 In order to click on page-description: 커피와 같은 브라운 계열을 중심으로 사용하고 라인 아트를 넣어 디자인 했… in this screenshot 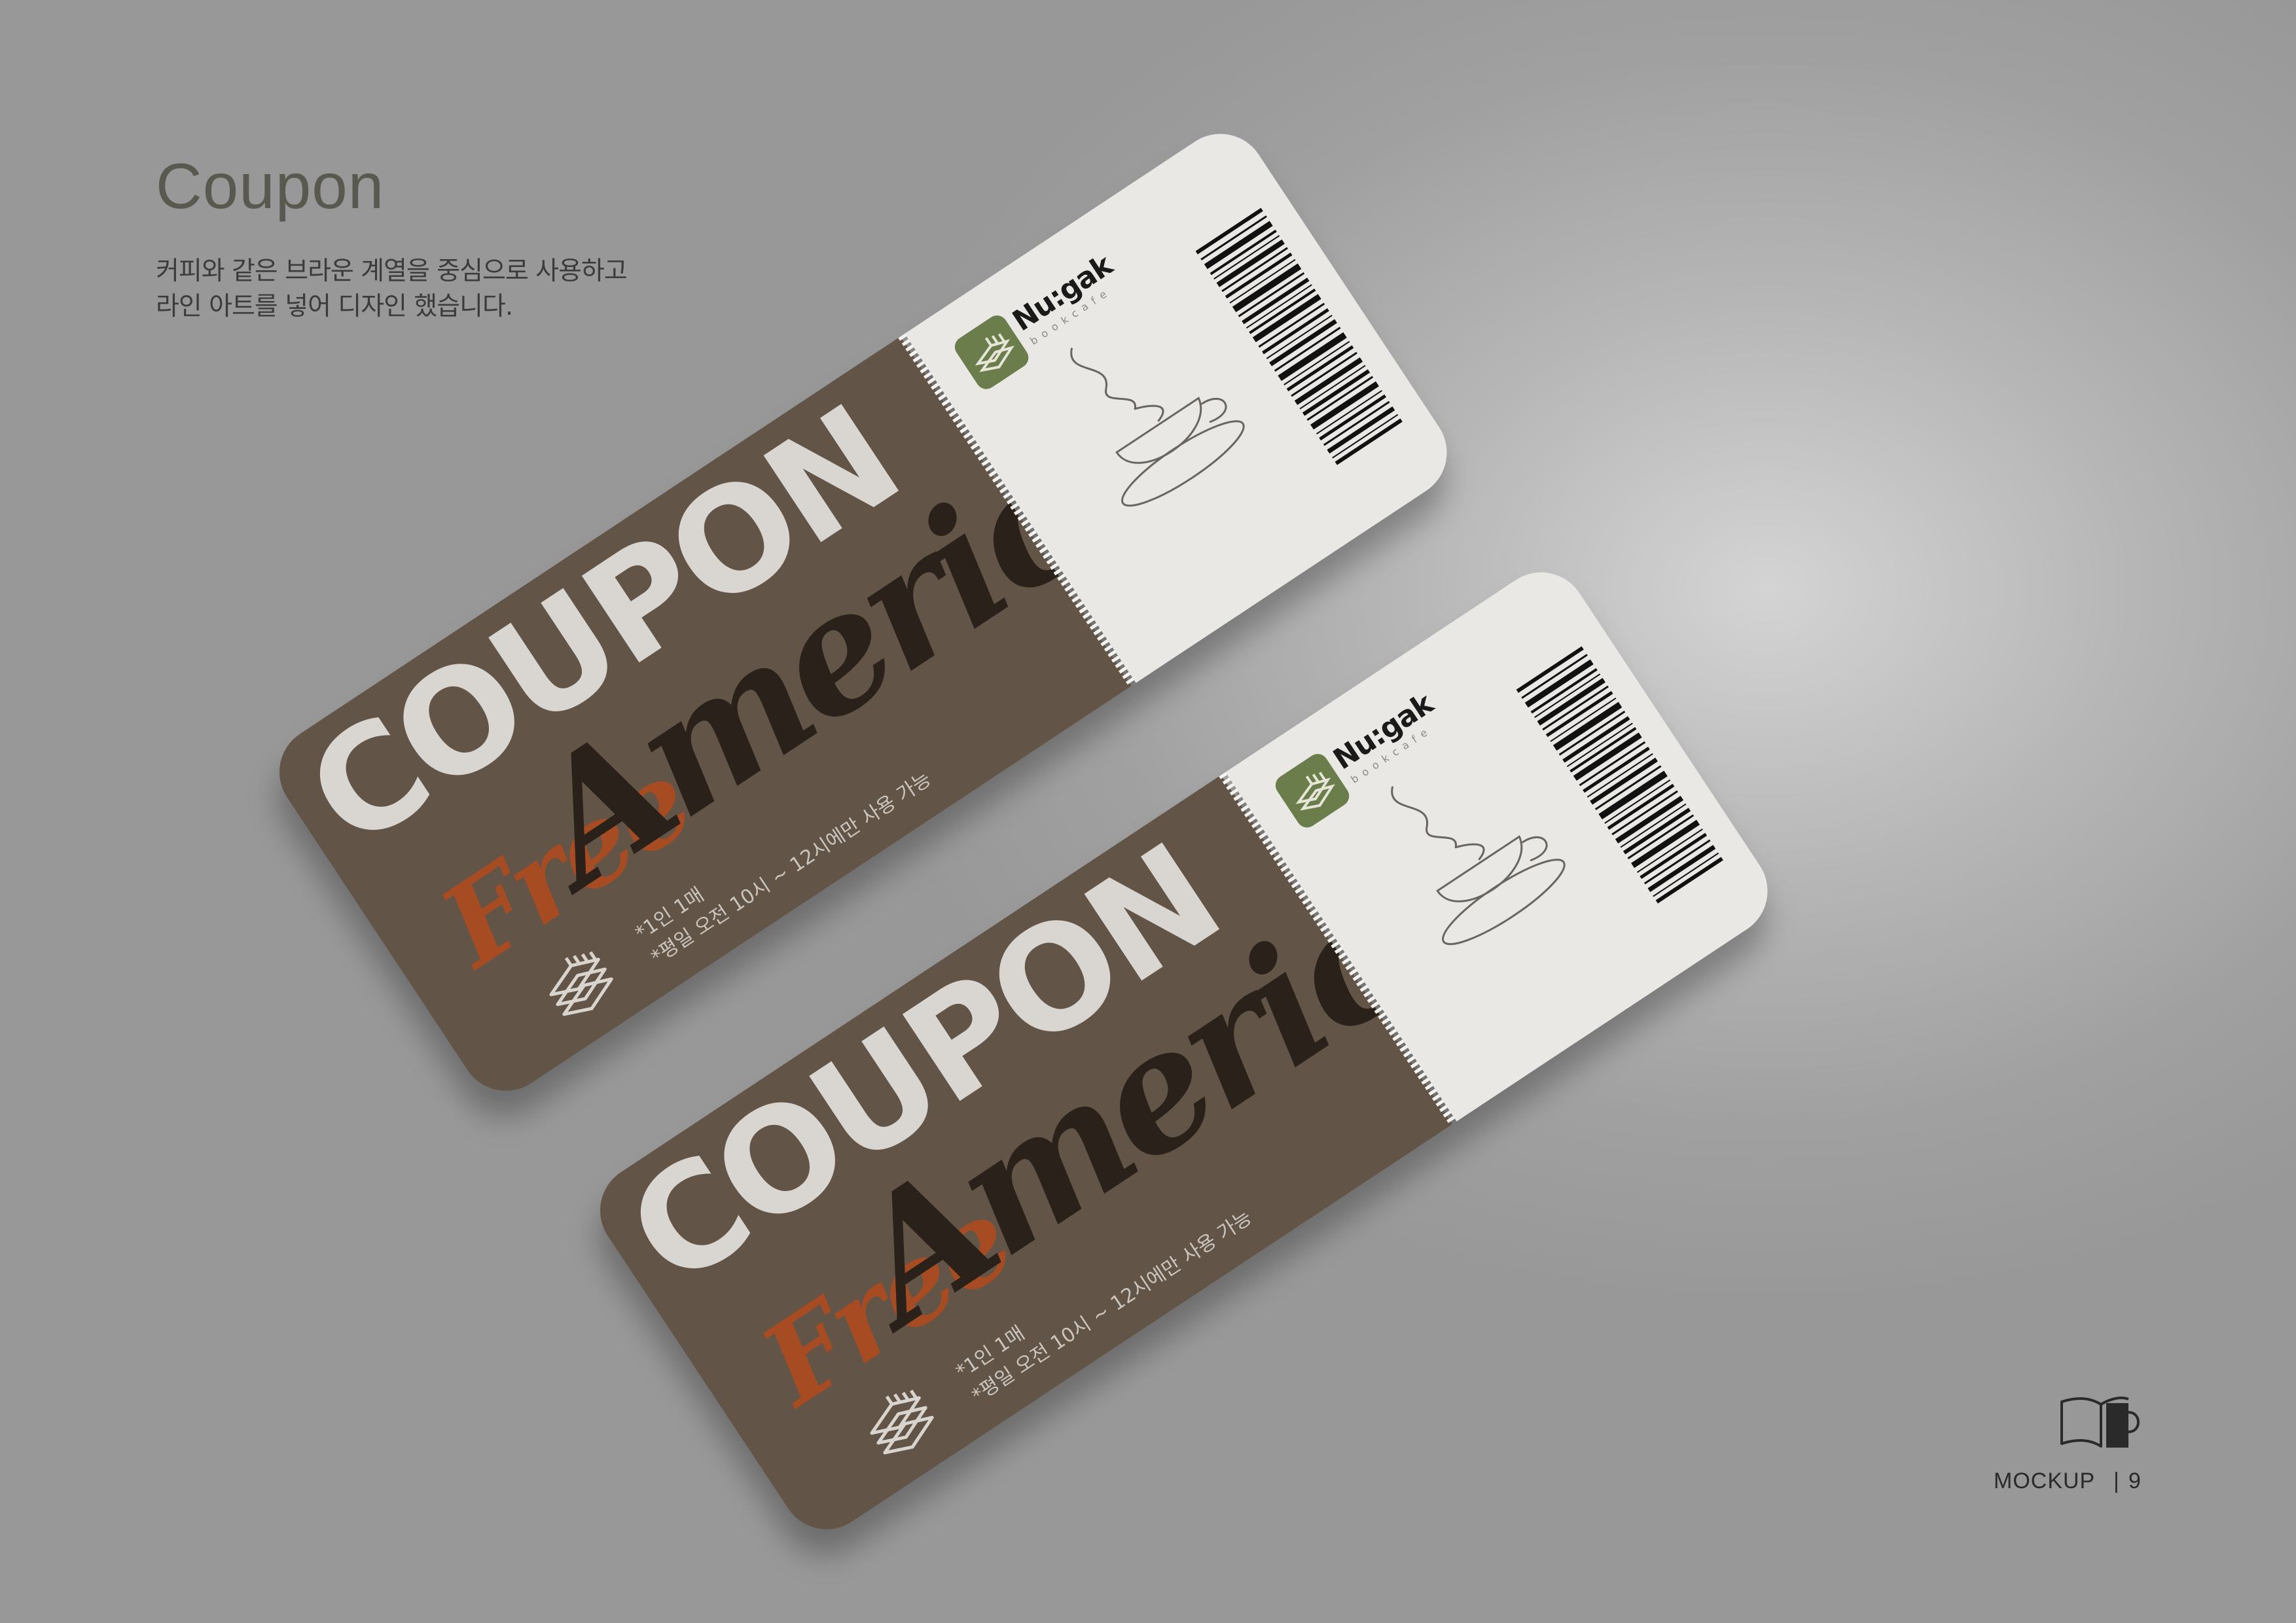, I will do `click(392, 289)`.